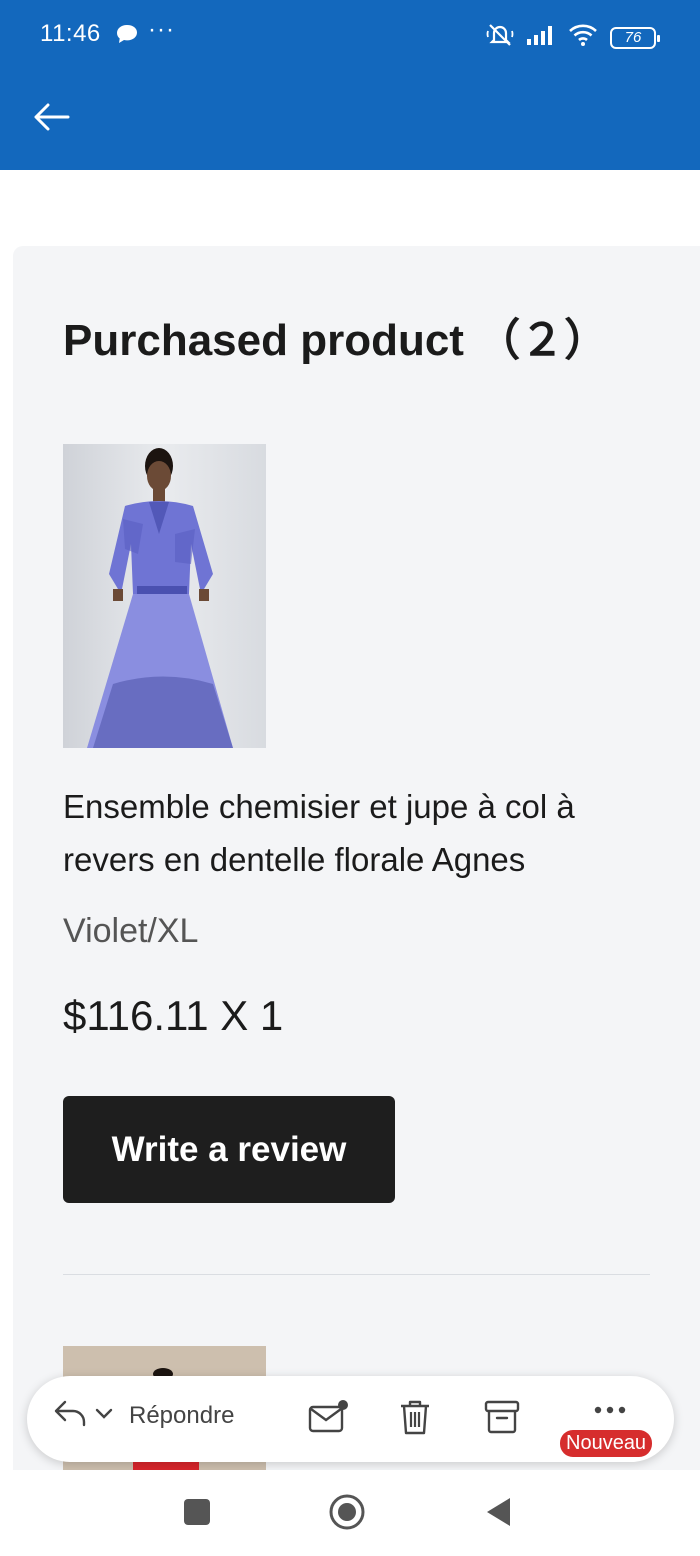 The image size is (700, 1556). I want to click on triangle-back-icon, so click(498, 1514).